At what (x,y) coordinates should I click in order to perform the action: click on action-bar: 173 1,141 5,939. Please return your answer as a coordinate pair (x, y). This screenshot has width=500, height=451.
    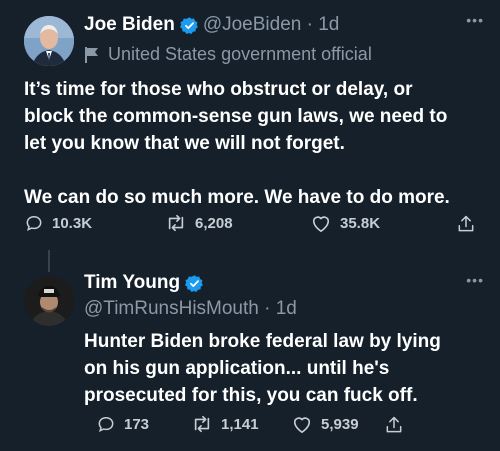
    Looking at the image, I should click on (250, 426).